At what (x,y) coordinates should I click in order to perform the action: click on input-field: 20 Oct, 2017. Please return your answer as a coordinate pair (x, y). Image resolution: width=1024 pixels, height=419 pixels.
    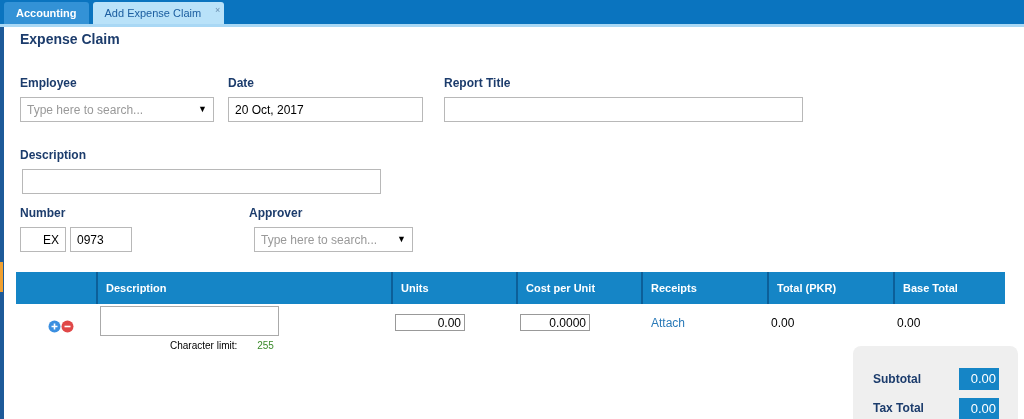
    Looking at the image, I should click on (325, 109).